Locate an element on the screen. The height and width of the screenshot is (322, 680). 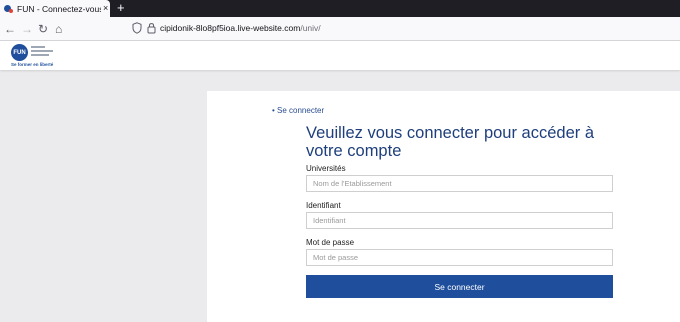
tab-title: FUN - Connectez-vous à votre compte is located at coordinates (59, 8).